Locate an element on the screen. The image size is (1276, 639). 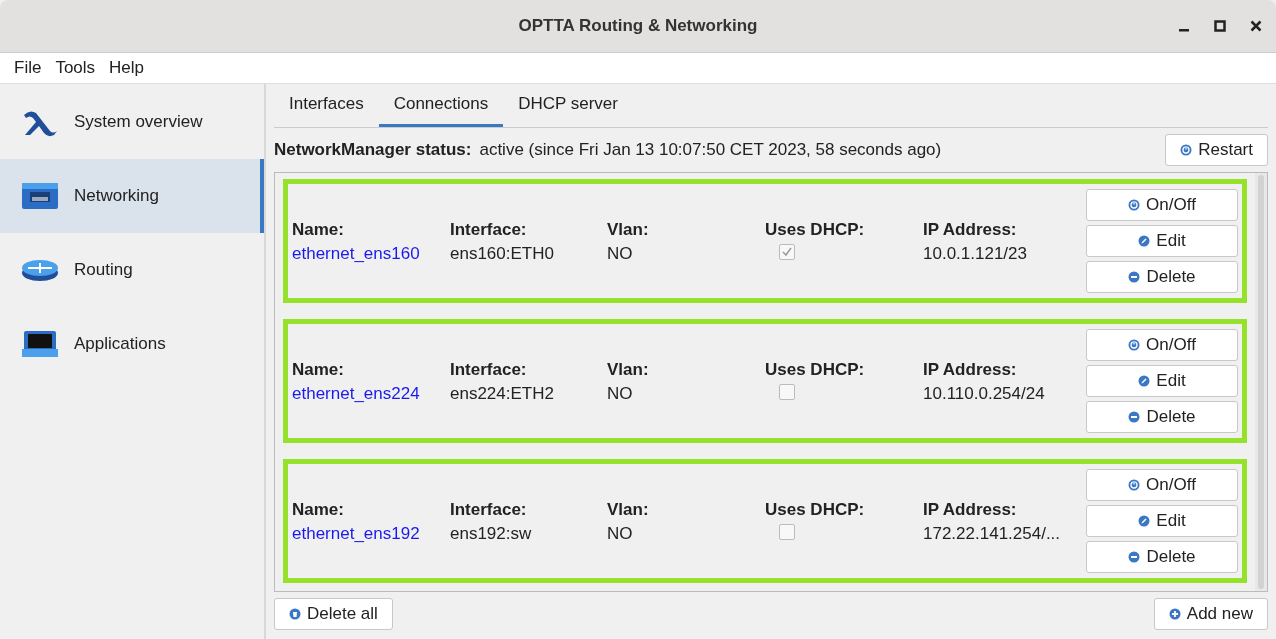
field-value: ens160:ETH0 is located at coordinates (502, 254).